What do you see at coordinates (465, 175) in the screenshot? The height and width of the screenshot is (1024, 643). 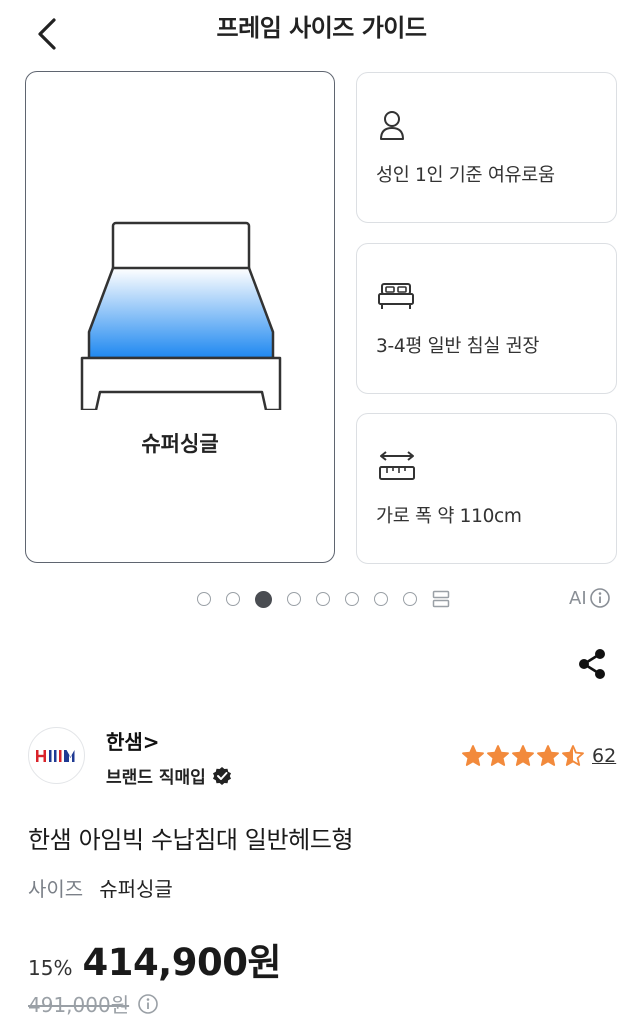 I see `info-text-occupancy: 성인 1인 기준 여유로움` at bounding box center [465, 175].